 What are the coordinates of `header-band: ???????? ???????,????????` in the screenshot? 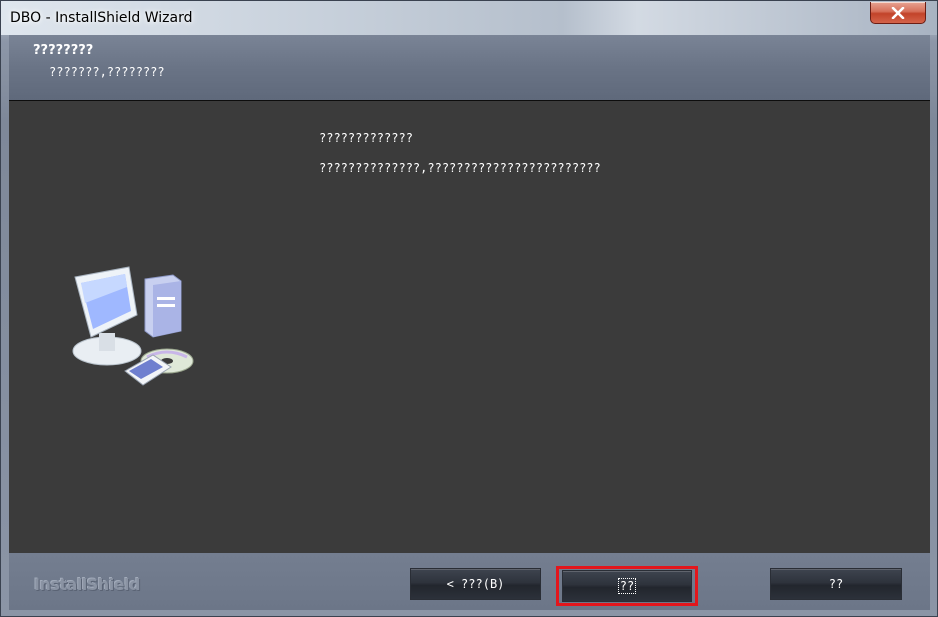 It's located at (469, 68).